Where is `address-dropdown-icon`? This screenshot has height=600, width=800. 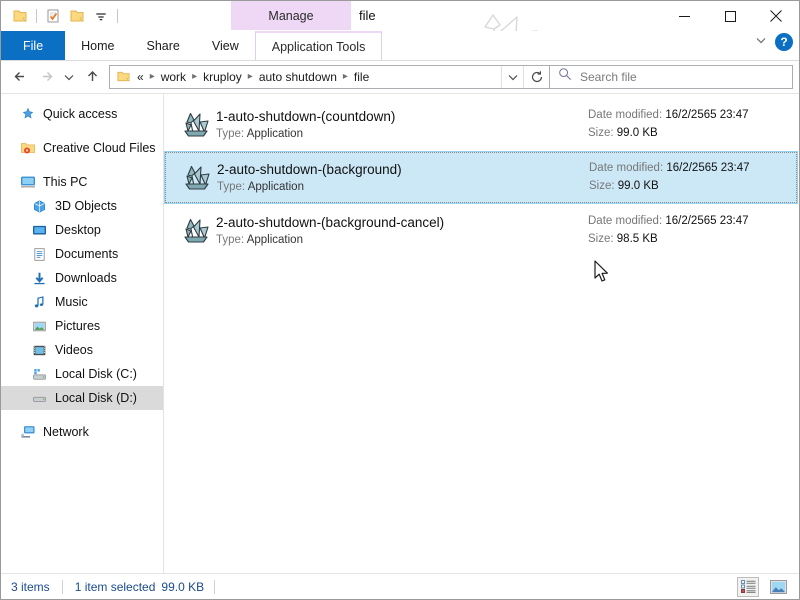
address-dropdown-icon is located at coordinates (512, 76).